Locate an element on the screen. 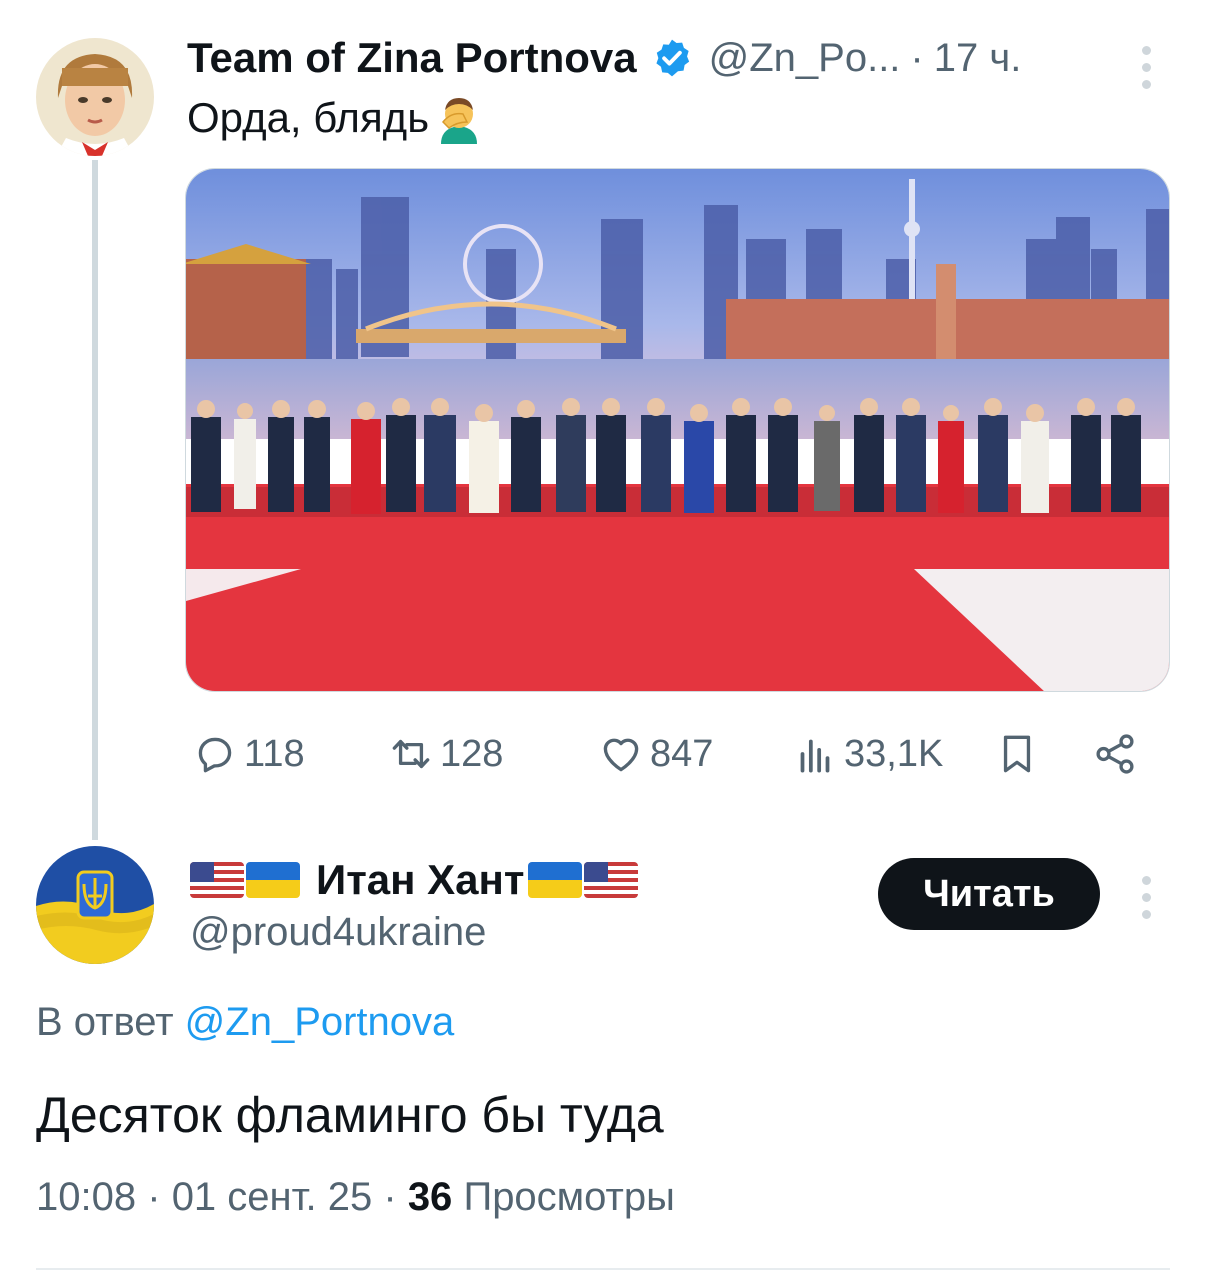 The image size is (1206, 1280). tweet1-author-name: Team of Zina Portnova is located at coordinates (412, 58).